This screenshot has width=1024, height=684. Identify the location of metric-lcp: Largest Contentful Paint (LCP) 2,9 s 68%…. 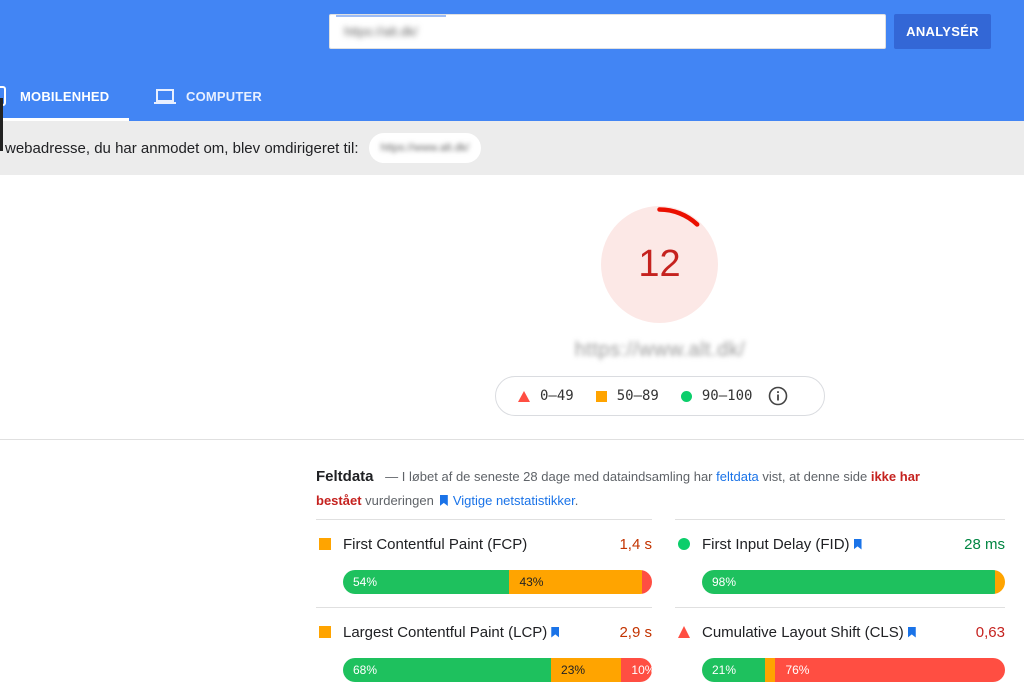
(484, 645).